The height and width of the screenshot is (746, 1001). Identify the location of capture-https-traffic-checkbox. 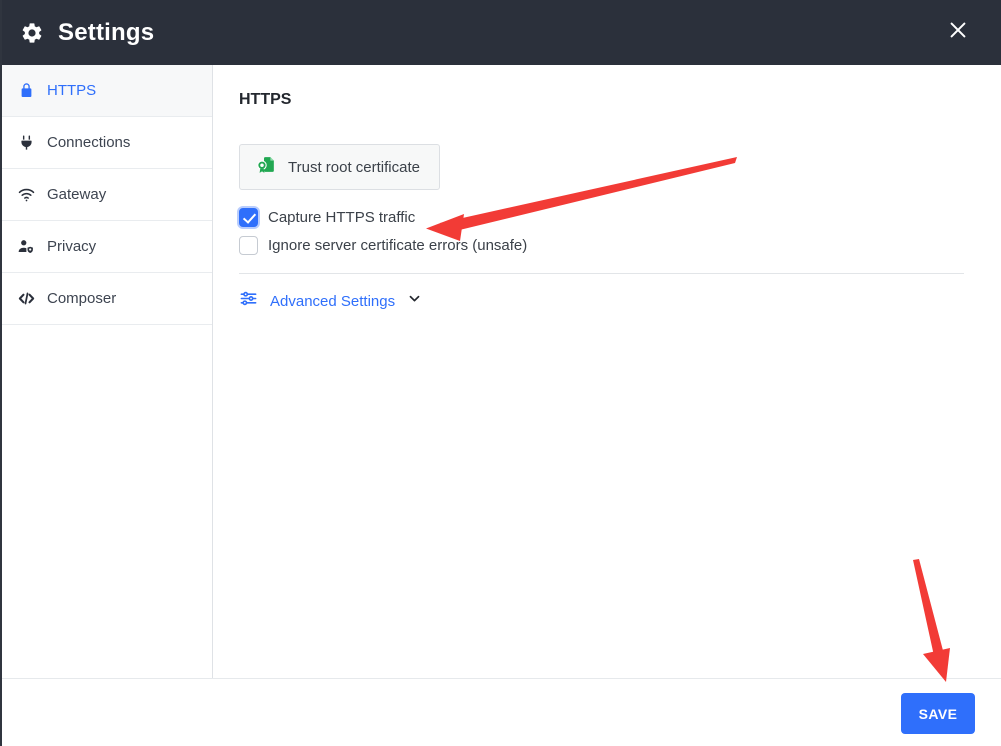
(248, 217).